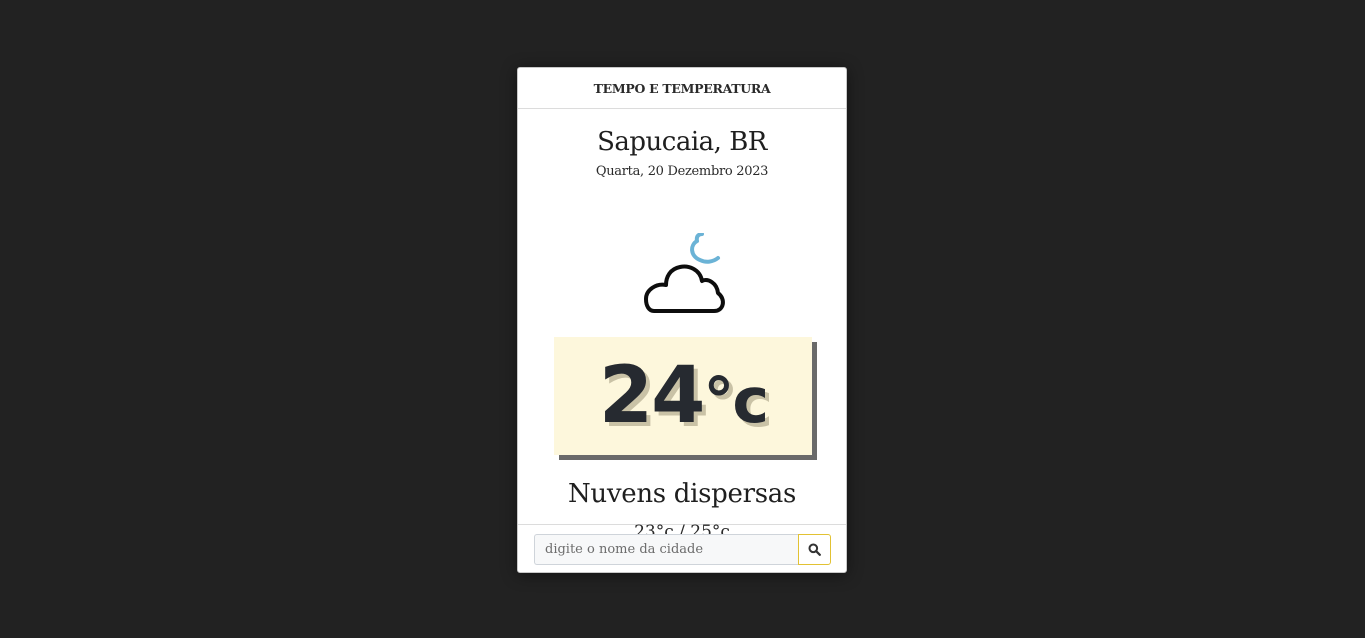 The height and width of the screenshot is (638, 1365). I want to click on temperature-unit: °c, so click(736, 400).